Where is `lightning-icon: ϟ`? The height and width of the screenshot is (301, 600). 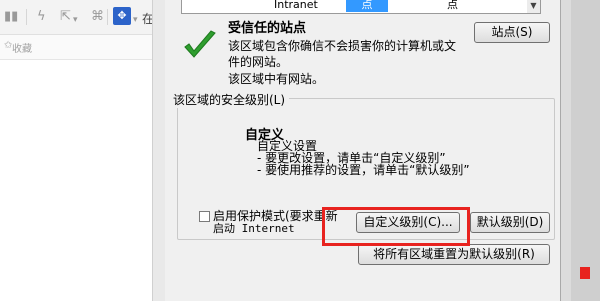
lightning-icon: ϟ is located at coordinates (41, 17).